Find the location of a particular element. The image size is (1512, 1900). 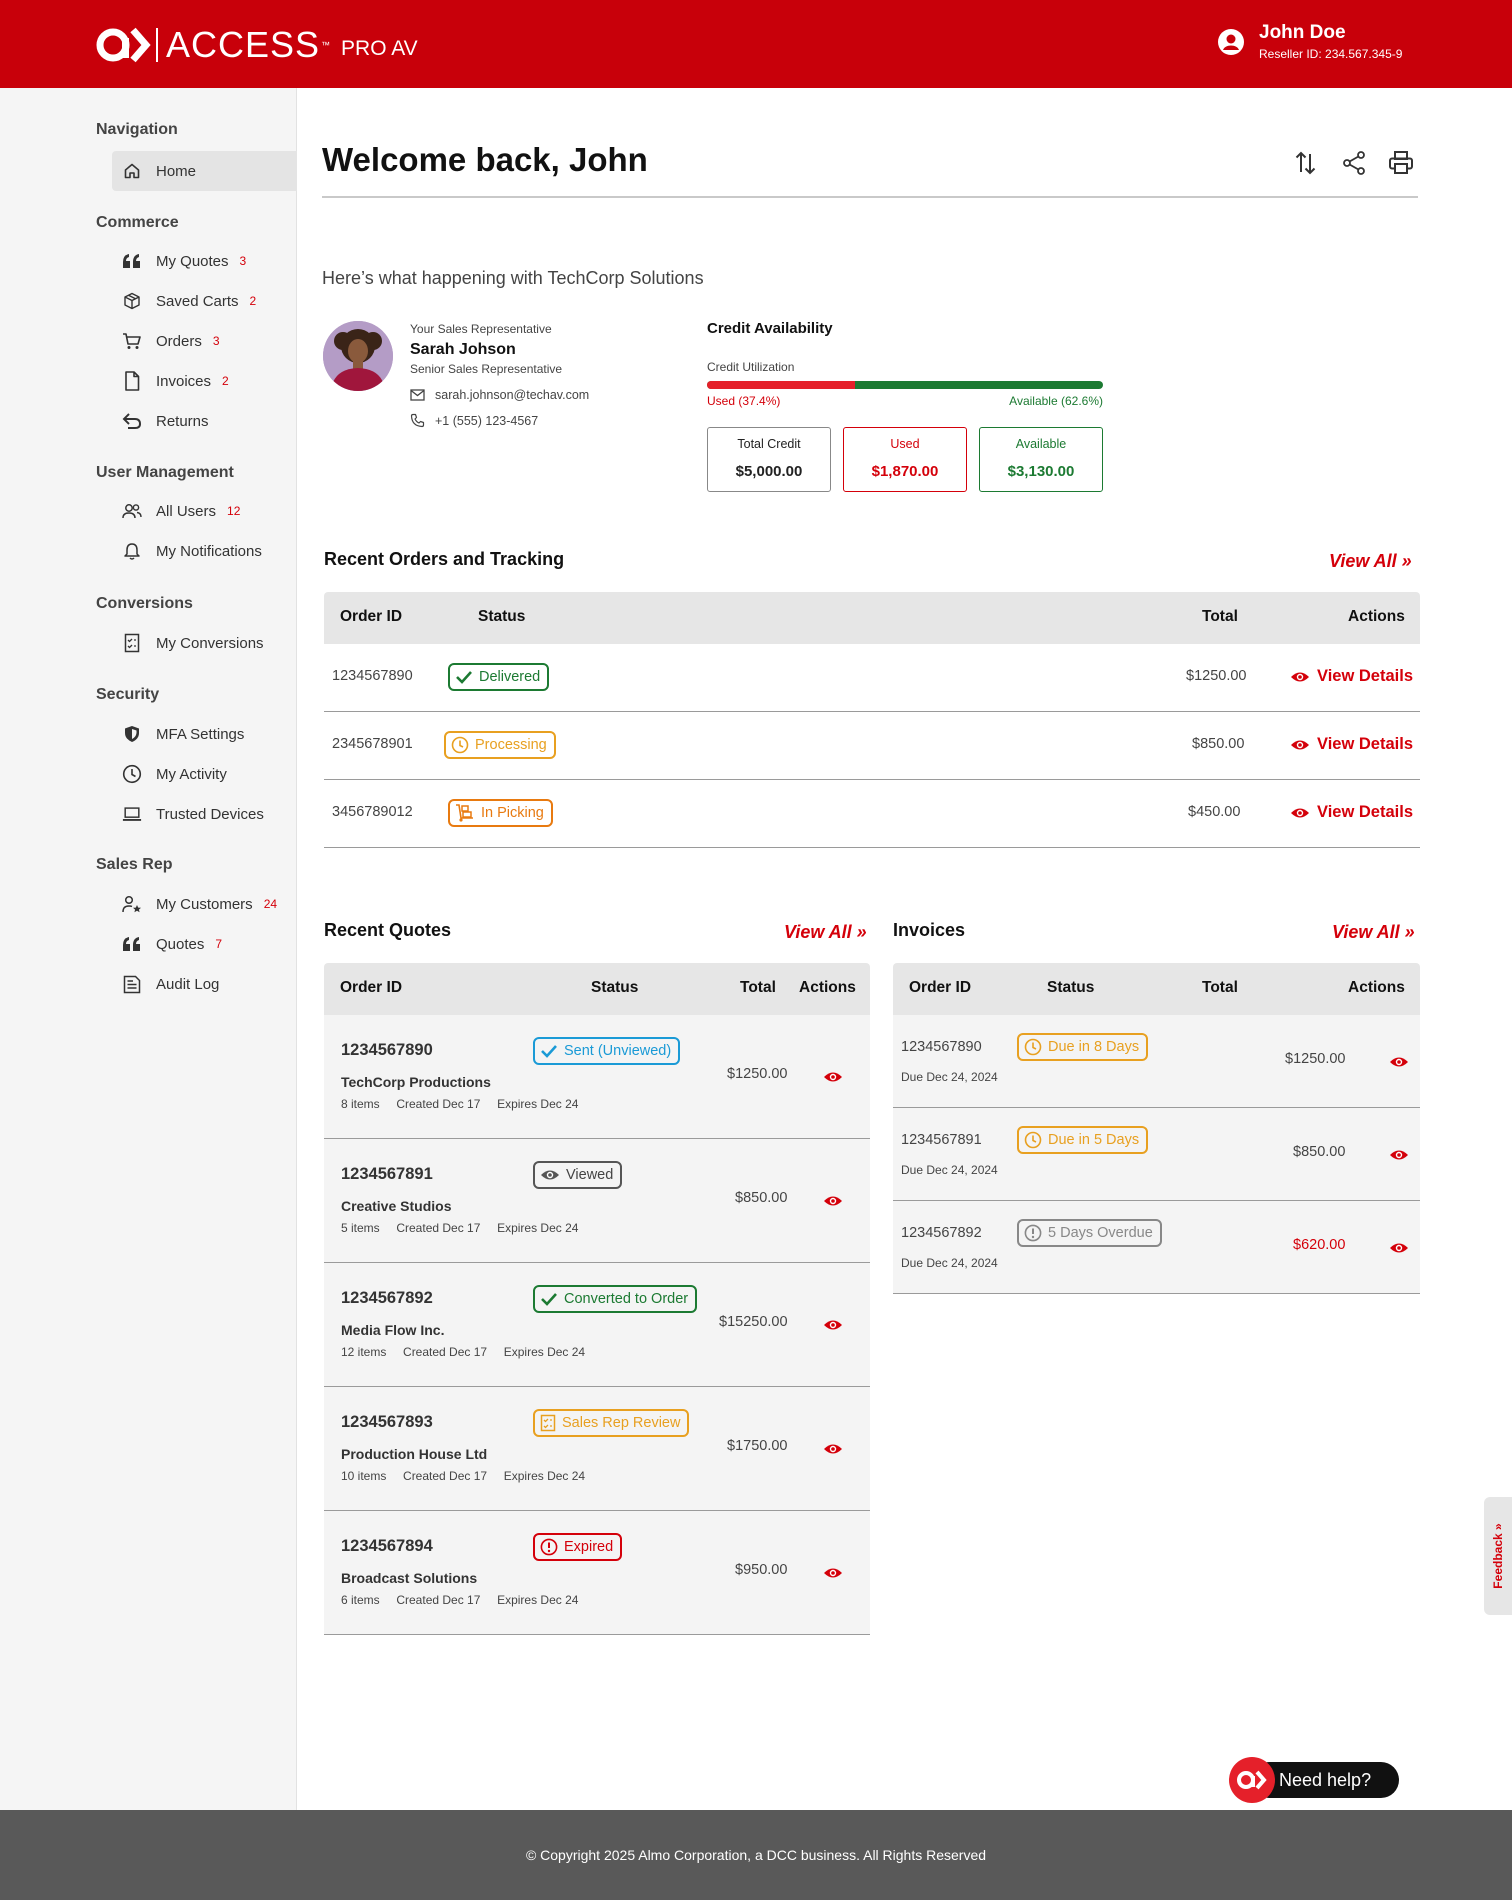

sidebar-item-saved-carts: Saved Carts 2 is located at coordinates (204, 301).